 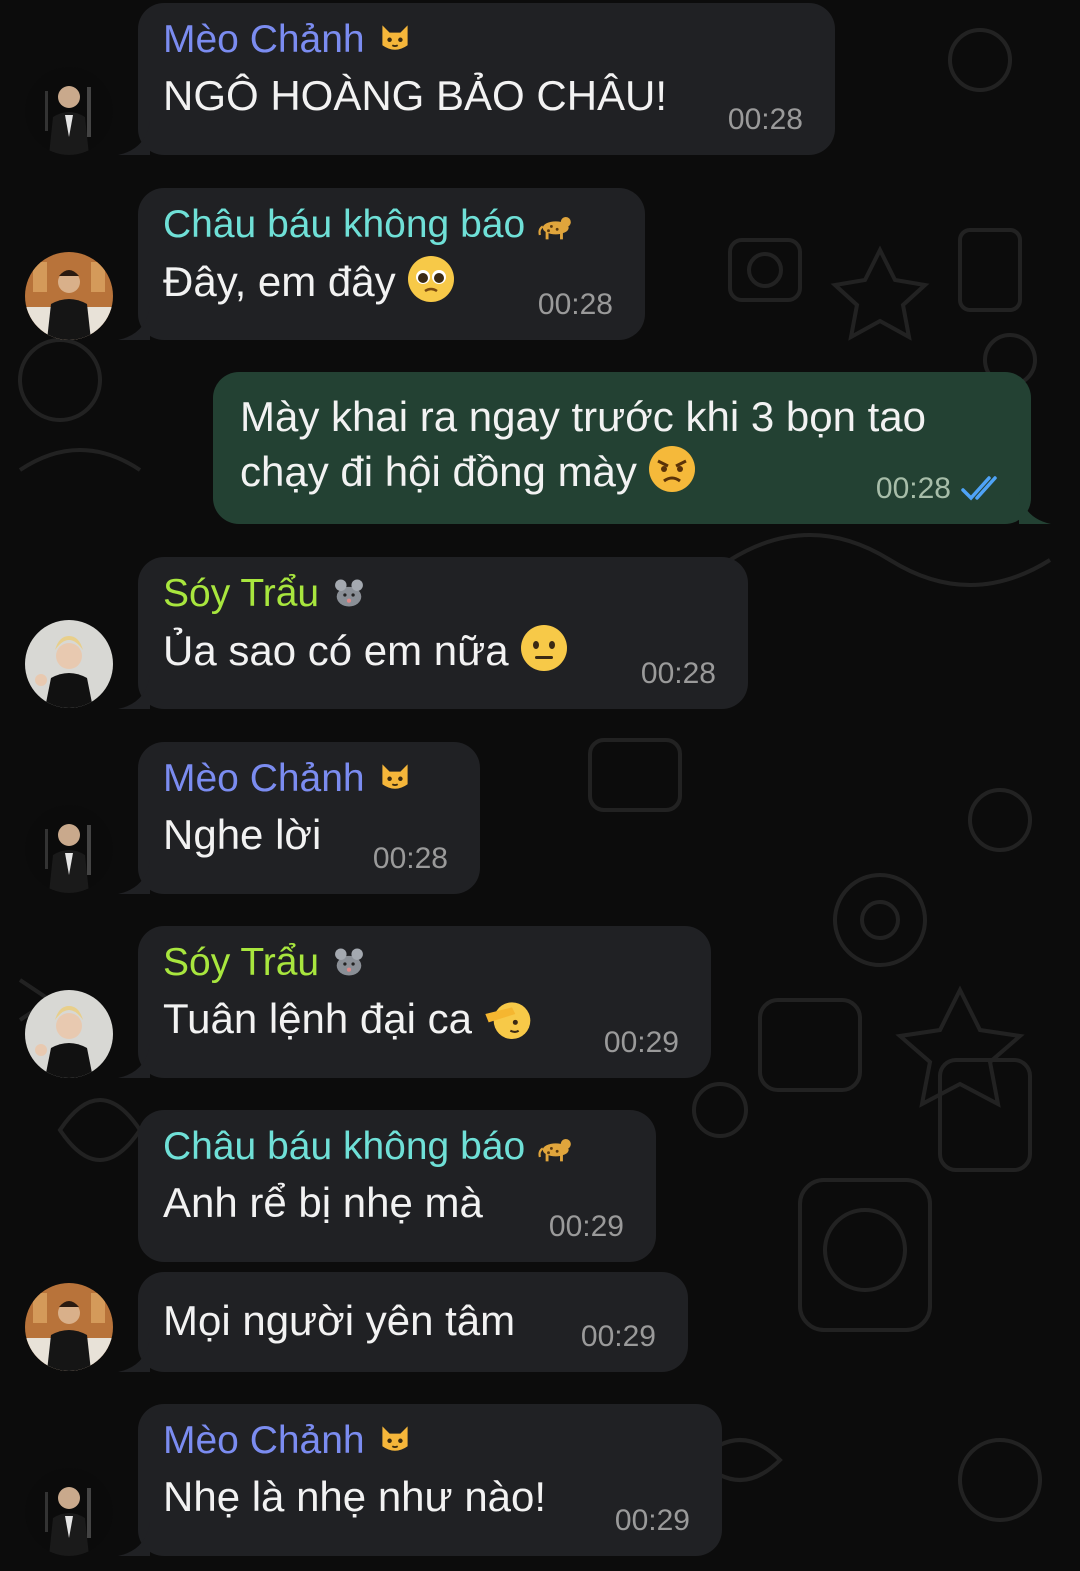 I want to click on read-receipt-icon, so click(x=983, y=488).